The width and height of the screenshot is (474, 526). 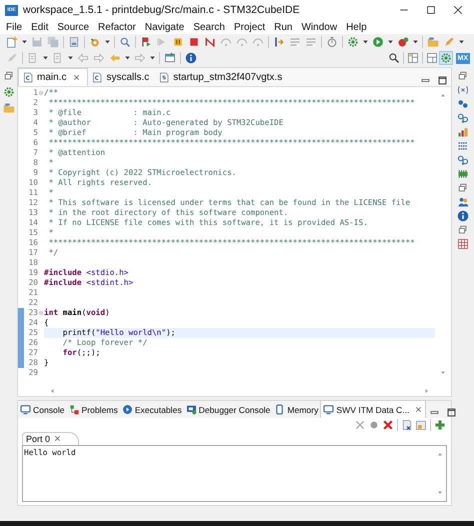 What do you see at coordinates (51, 438) in the screenshot?
I see `port-tab: Port 0` at bounding box center [51, 438].